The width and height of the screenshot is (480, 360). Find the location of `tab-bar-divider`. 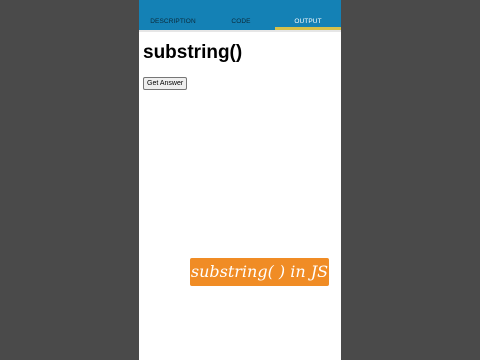

tab-bar-divider is located at coordinates (240, 31).